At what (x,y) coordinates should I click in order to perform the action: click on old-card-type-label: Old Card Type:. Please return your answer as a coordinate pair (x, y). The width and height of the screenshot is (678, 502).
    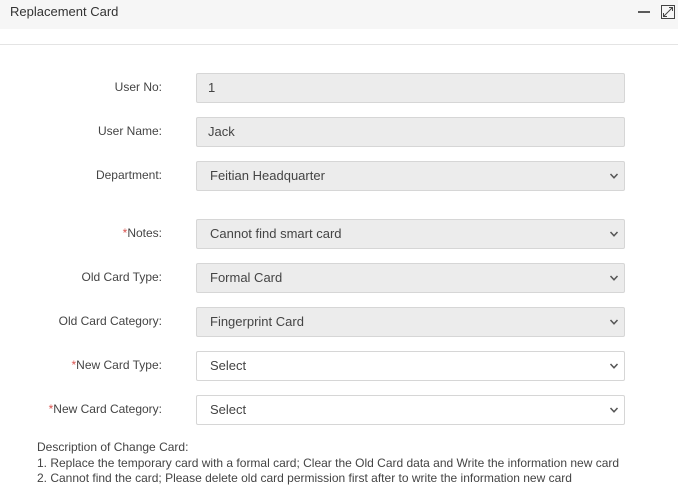
    Looking at the image, I should click on (121, 277).